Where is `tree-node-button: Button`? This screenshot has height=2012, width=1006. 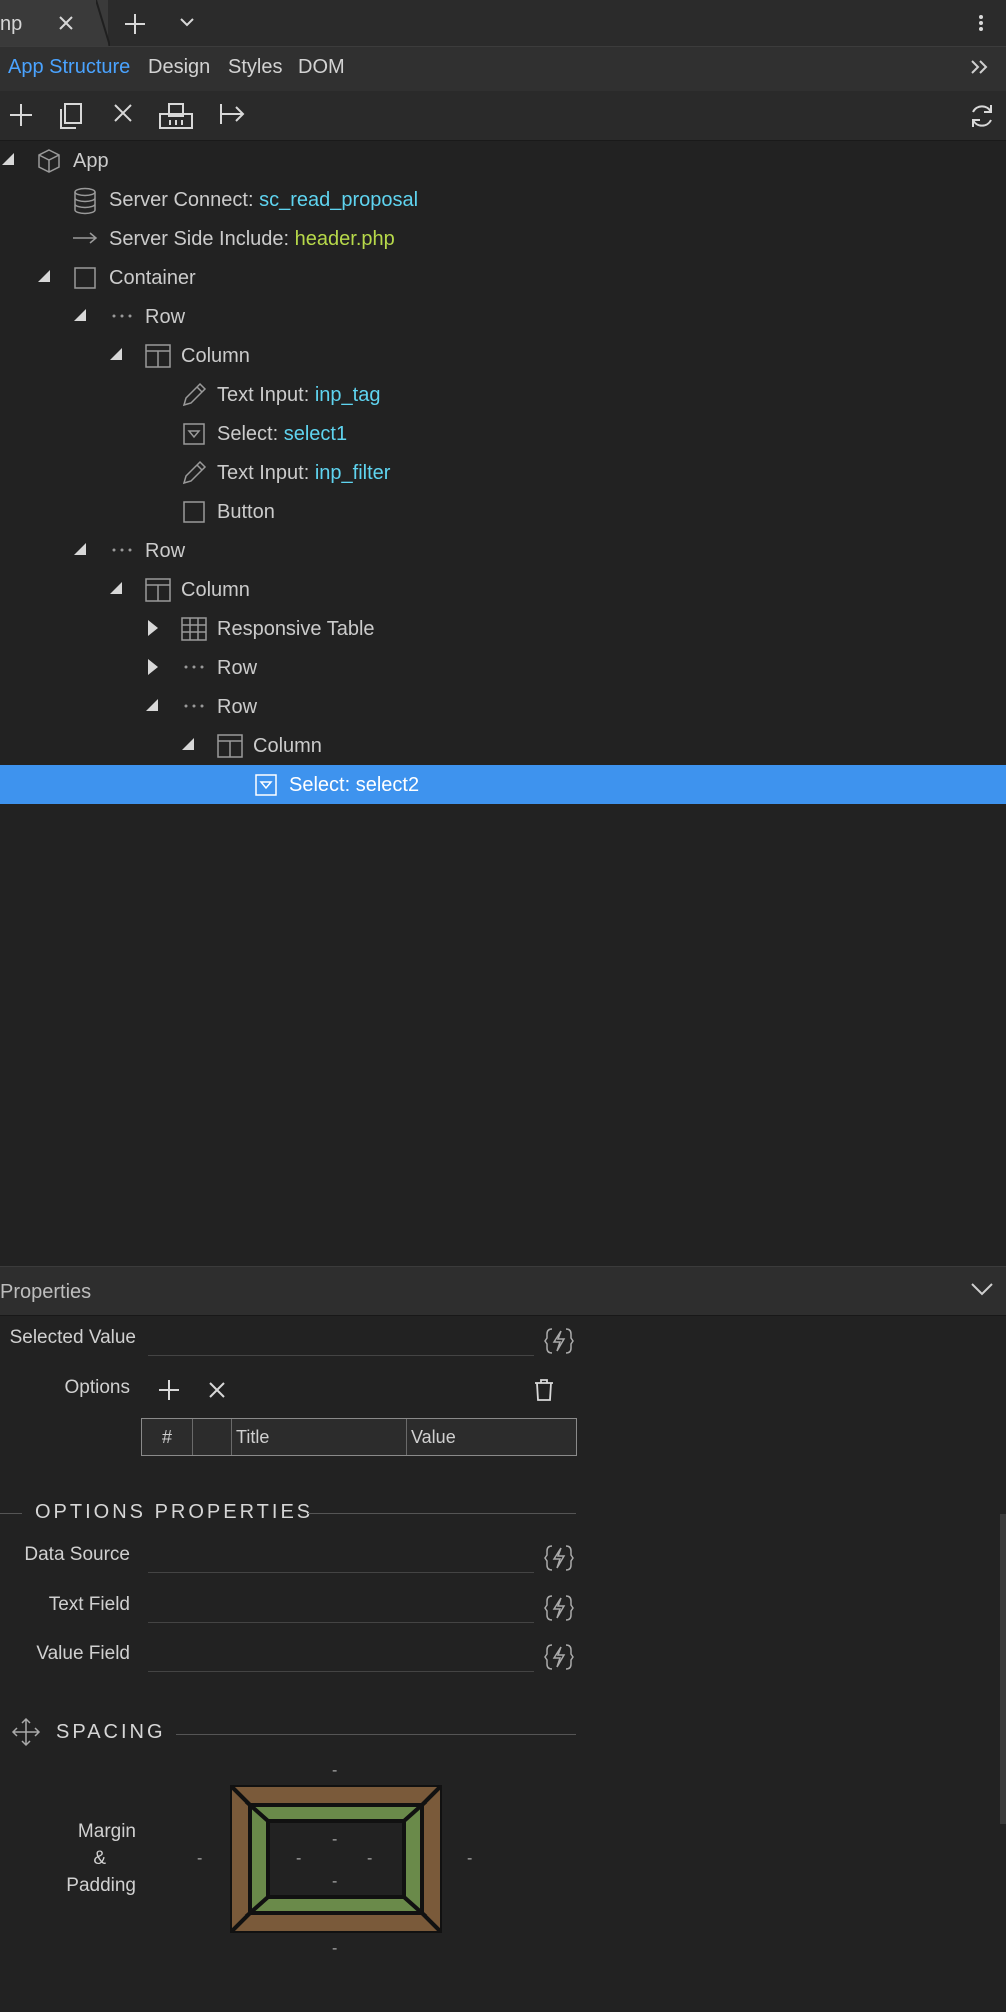
tree-node-button: Button is located at coordinates (503, 511).